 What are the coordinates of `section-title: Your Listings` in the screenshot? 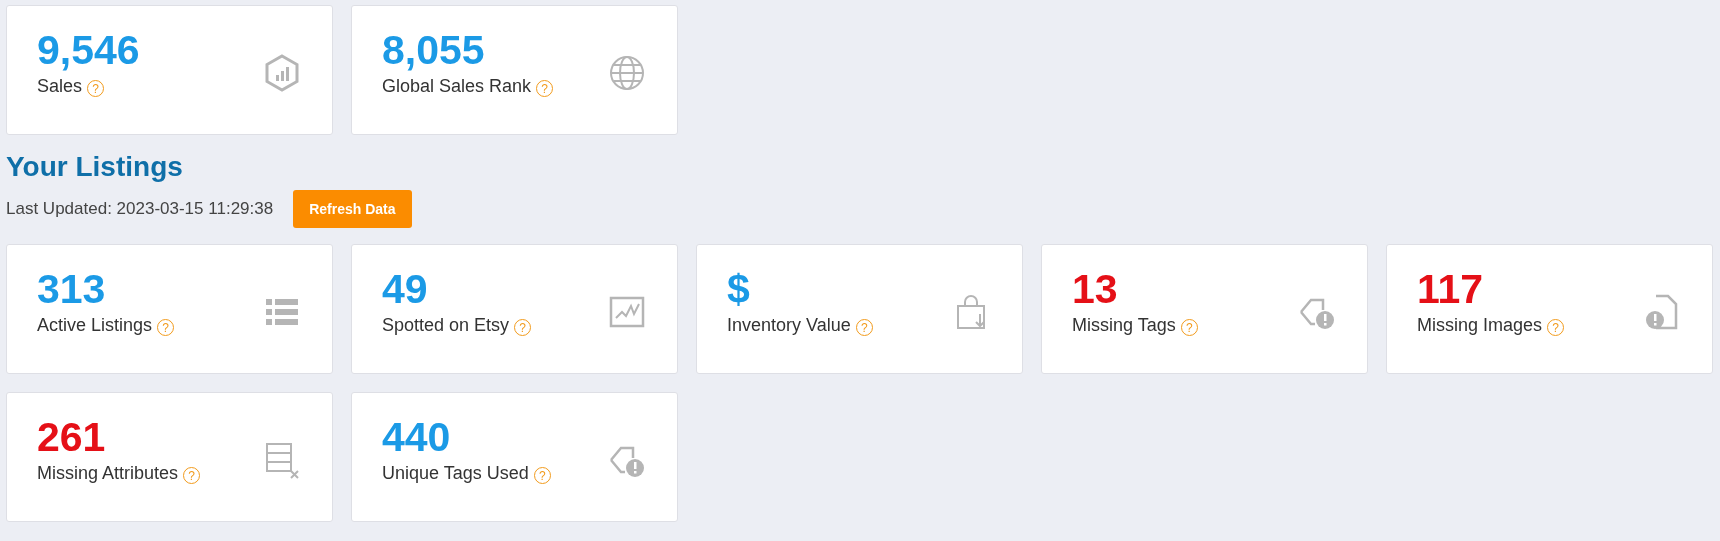 It's located at (94, 167).